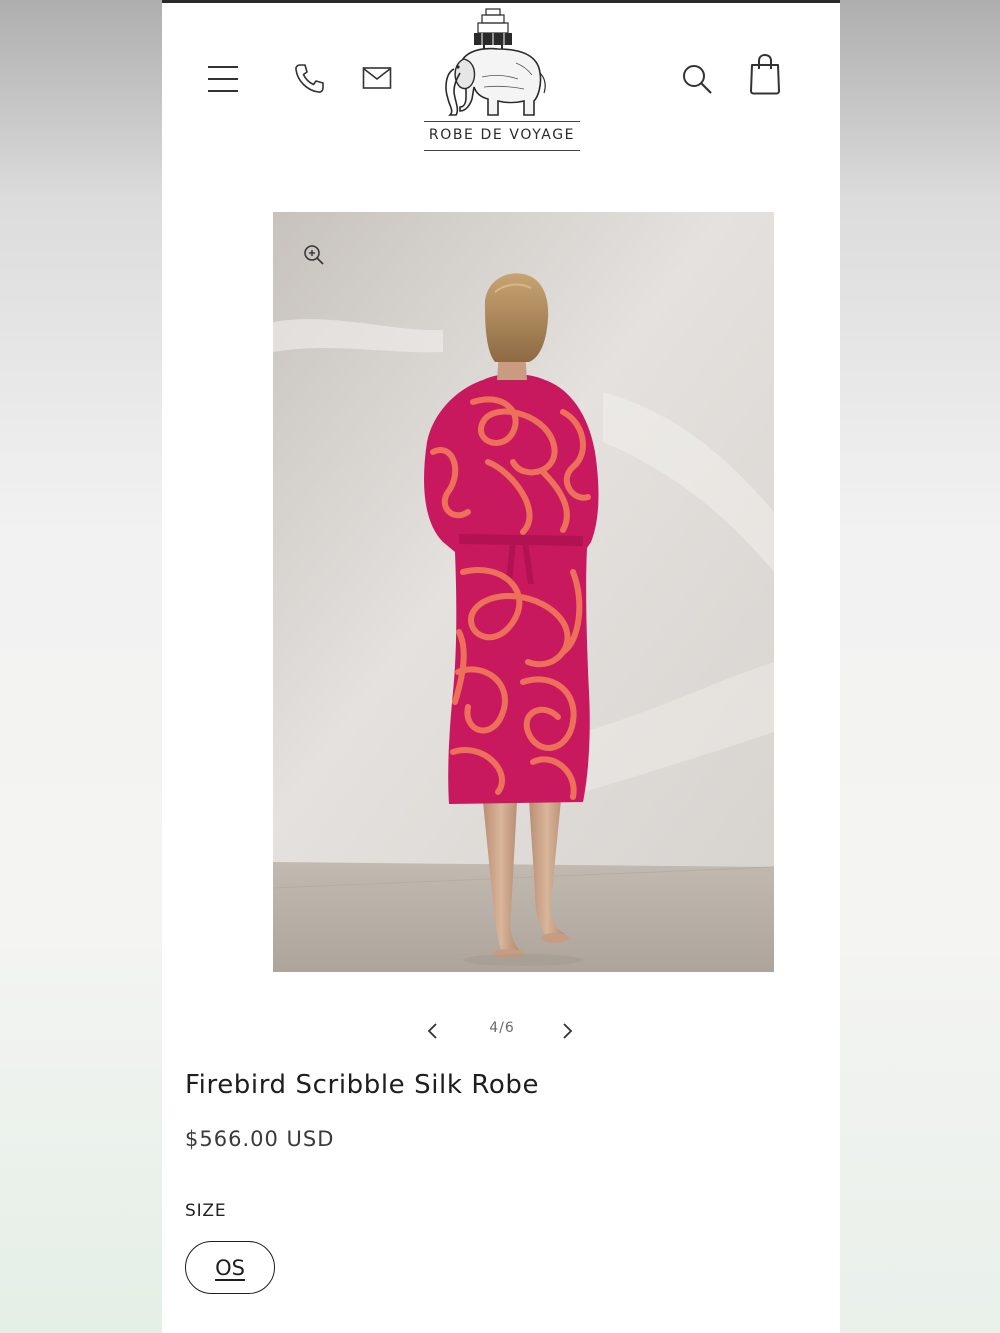 Image resolution: width=1000 pixels, height=1333 pixels. What do you see at coordinates (502, 121) in the screenshot?
I see `logo-rule-top` at bounding box center [502, 121].